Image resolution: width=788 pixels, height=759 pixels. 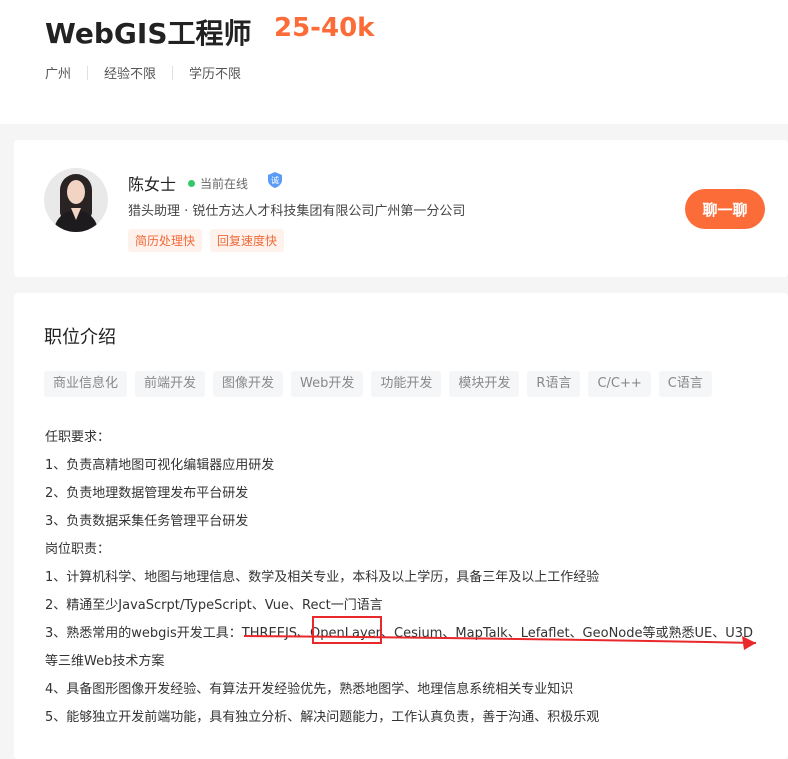 What do you see at coordinates (76, 192) in the screenshot?
I see `avatar-face` at bounding box center [76, 192].